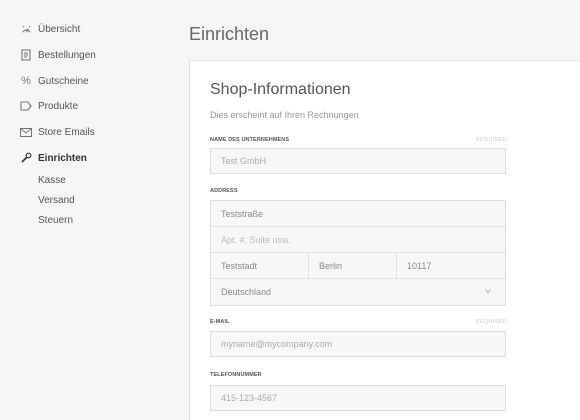  What do you see at coordinates (280, 89) in the screenshot?
I see `card-title: Shop-Informationen` at bounding box center [280, 89].